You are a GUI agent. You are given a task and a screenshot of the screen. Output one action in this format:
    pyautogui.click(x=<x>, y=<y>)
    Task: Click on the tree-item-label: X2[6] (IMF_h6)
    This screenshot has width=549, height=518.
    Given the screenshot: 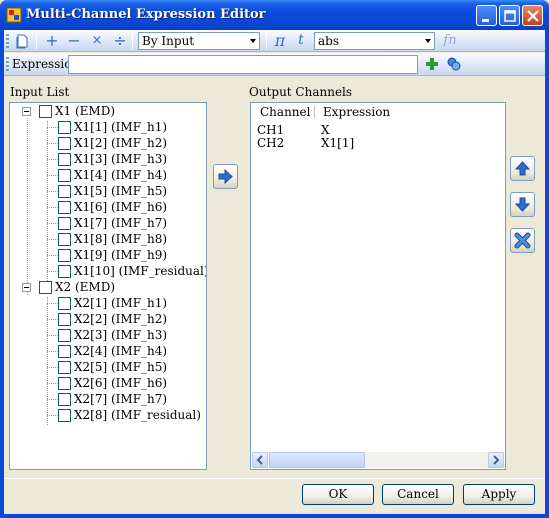 What is the action you would take?
    pyautogui.click(x=121, y=383)
    